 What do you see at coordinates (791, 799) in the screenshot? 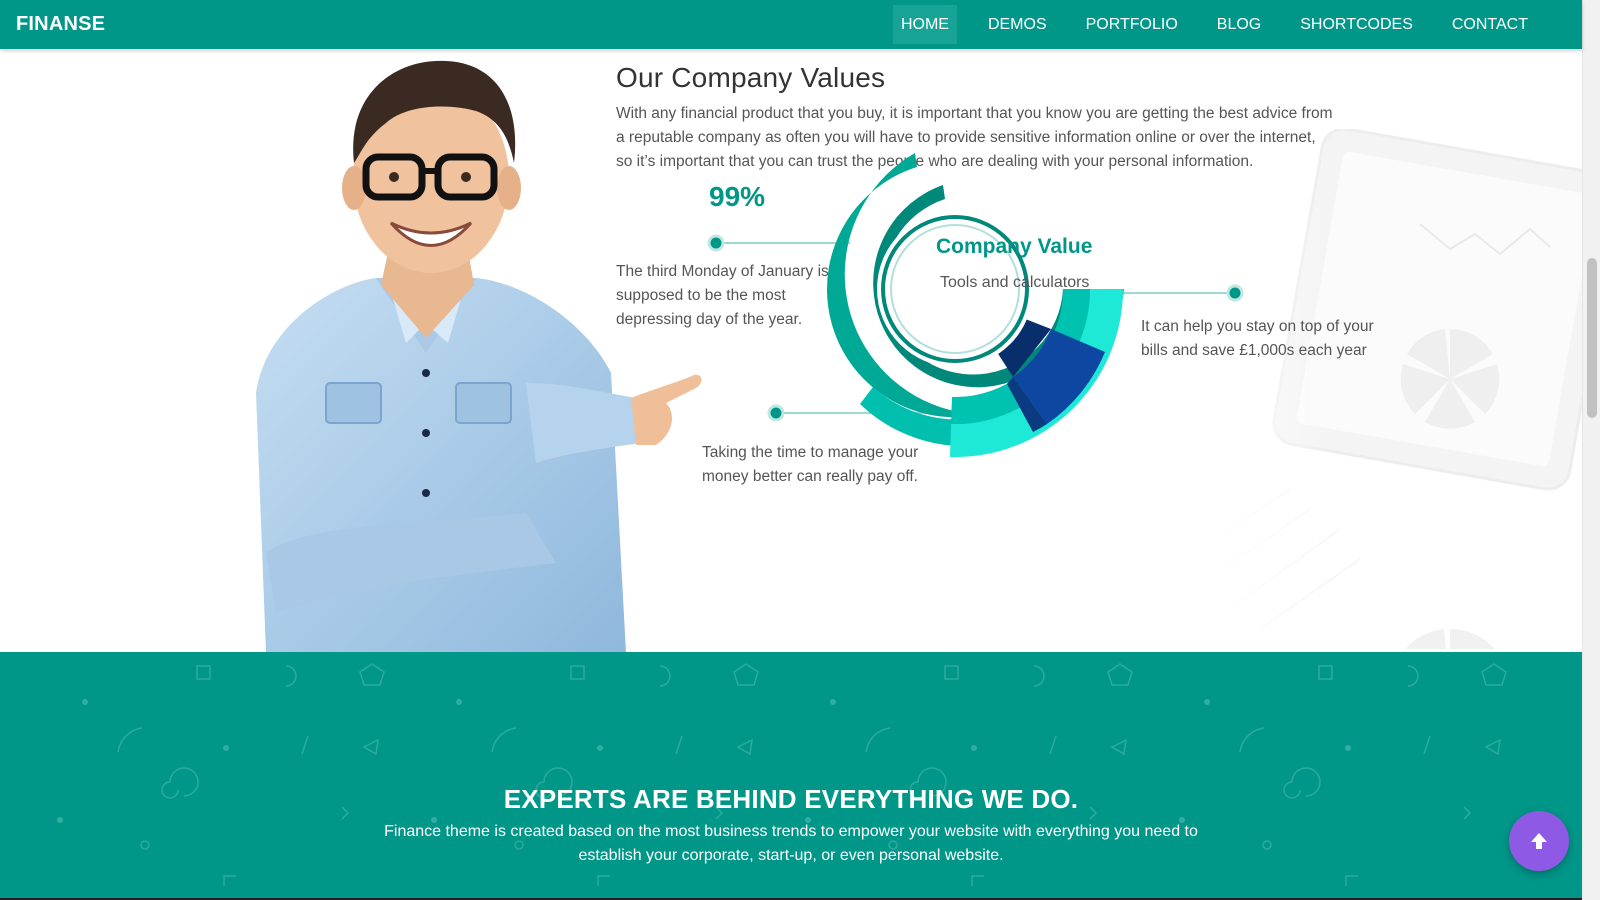
I see `experts-title: EXPERTS ARE BEHIND EVERYTHING WE DO.` at bounding box center [791, 799].